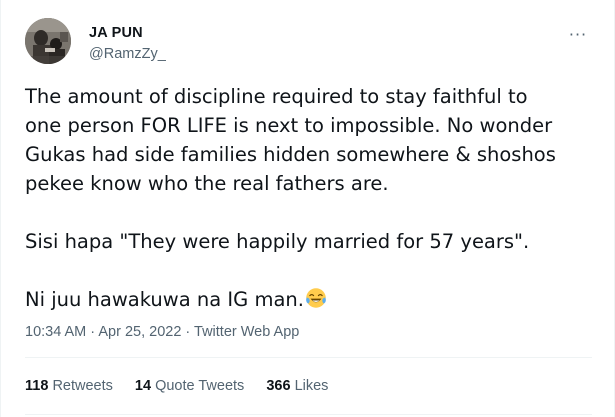 The width and height of the screenshot is (615, 417). What do you see at coordinates (55, 332) in the screenshot?
I see `tweet-time: 10:34 AM` at bounding box center [55, 332].